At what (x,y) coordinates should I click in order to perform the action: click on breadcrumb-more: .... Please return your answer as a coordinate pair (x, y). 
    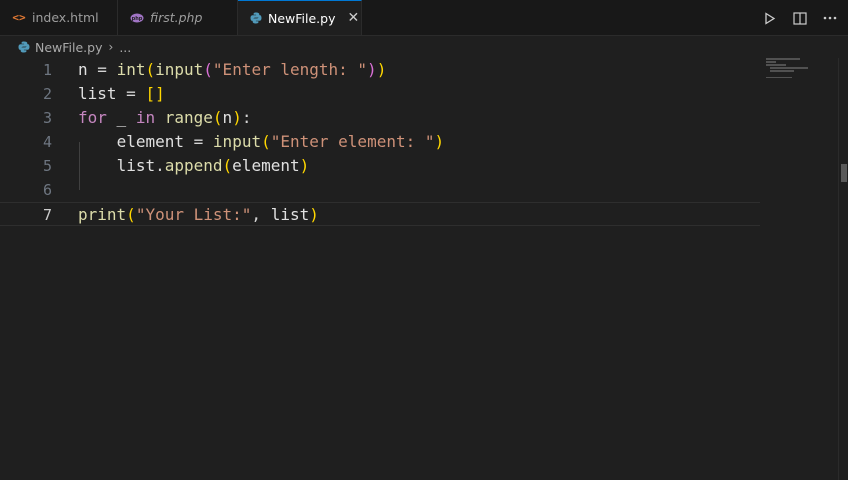
    Looking at the image, I should click on (125, 47).